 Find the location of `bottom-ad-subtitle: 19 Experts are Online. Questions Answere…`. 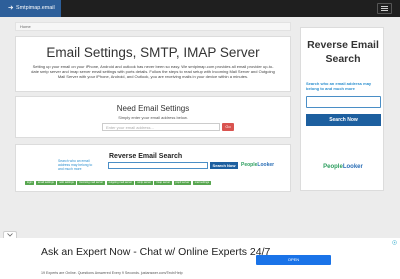

bottom-ad-subtitle: 19 Experts are Online. Questions Answere… is located at coordinates (112, 273).